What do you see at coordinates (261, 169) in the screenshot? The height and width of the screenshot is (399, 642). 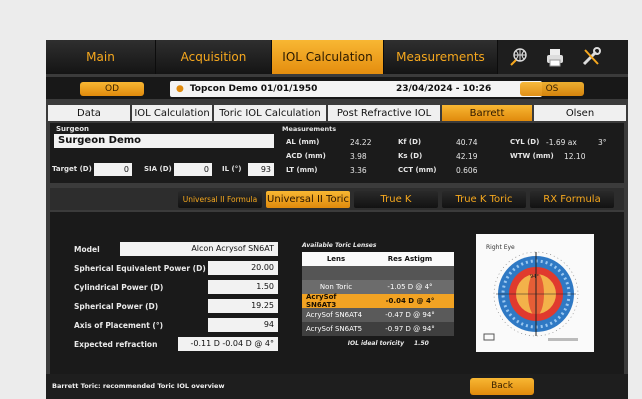 I see `il-input: 93` at bounding box center [261, 169].